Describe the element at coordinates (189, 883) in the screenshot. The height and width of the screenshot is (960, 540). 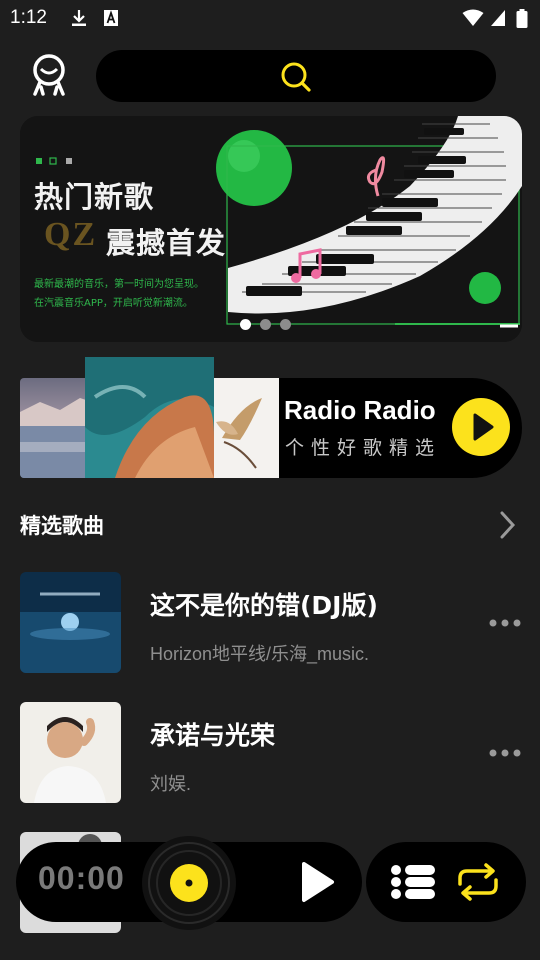
I see `vinyl-disc-icon` at that location.